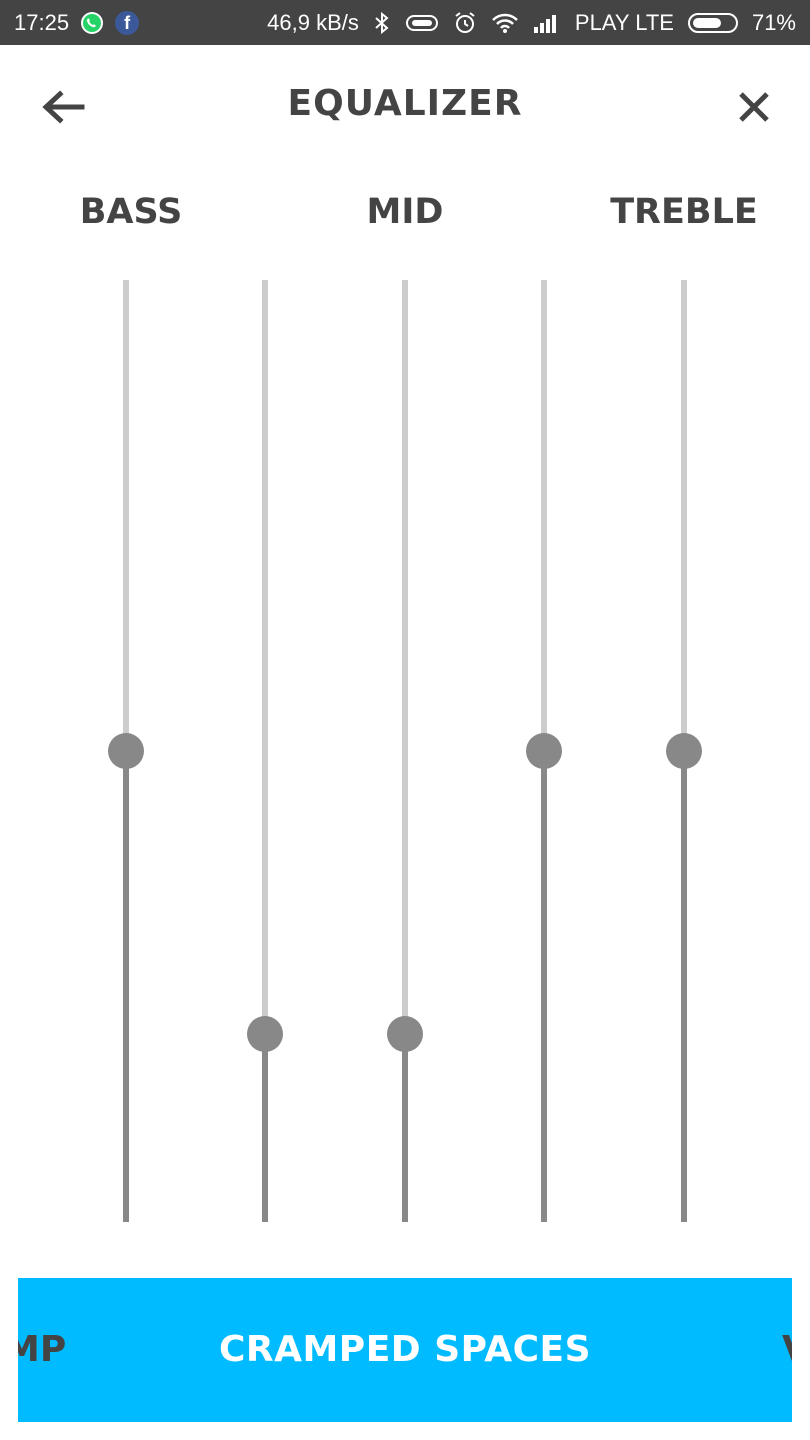  What do you see at coordinates (382, 23) in the screenshot?
I see `bluetooth-icon` at bounding box center [382, 23].